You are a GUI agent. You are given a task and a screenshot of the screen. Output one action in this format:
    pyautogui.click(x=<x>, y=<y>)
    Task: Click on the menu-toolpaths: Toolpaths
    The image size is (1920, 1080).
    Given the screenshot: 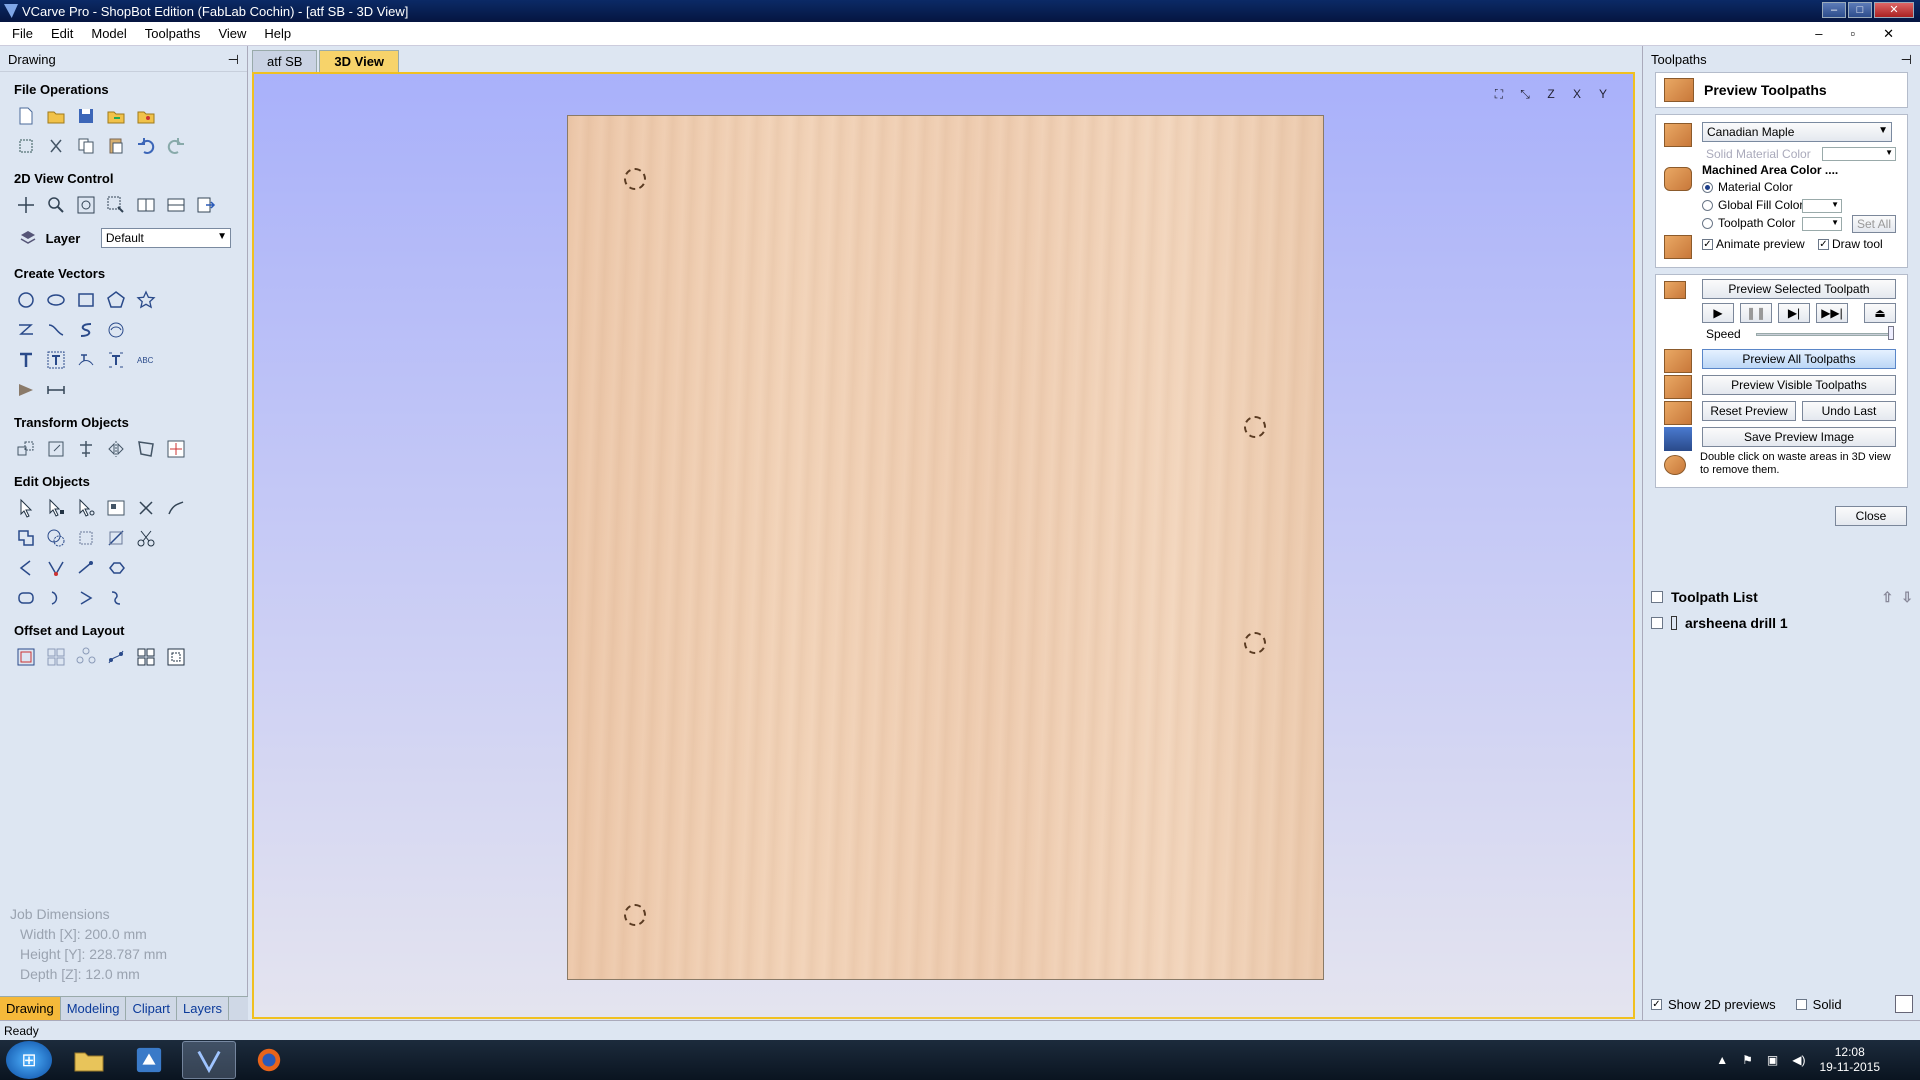 What is the action you would take?
    pyautogui.click(x=173, y=33)
    